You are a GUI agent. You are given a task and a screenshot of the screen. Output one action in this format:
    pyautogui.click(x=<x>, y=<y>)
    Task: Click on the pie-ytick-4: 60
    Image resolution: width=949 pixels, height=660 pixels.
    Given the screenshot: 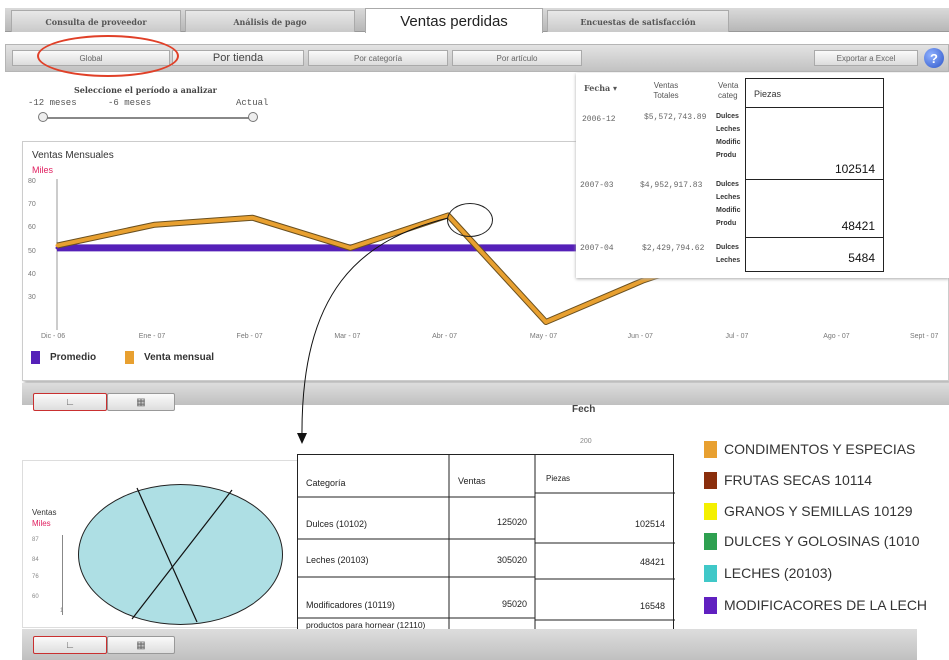 What is the action you would take?
    pyautogui.click(x=35, y=597)
    